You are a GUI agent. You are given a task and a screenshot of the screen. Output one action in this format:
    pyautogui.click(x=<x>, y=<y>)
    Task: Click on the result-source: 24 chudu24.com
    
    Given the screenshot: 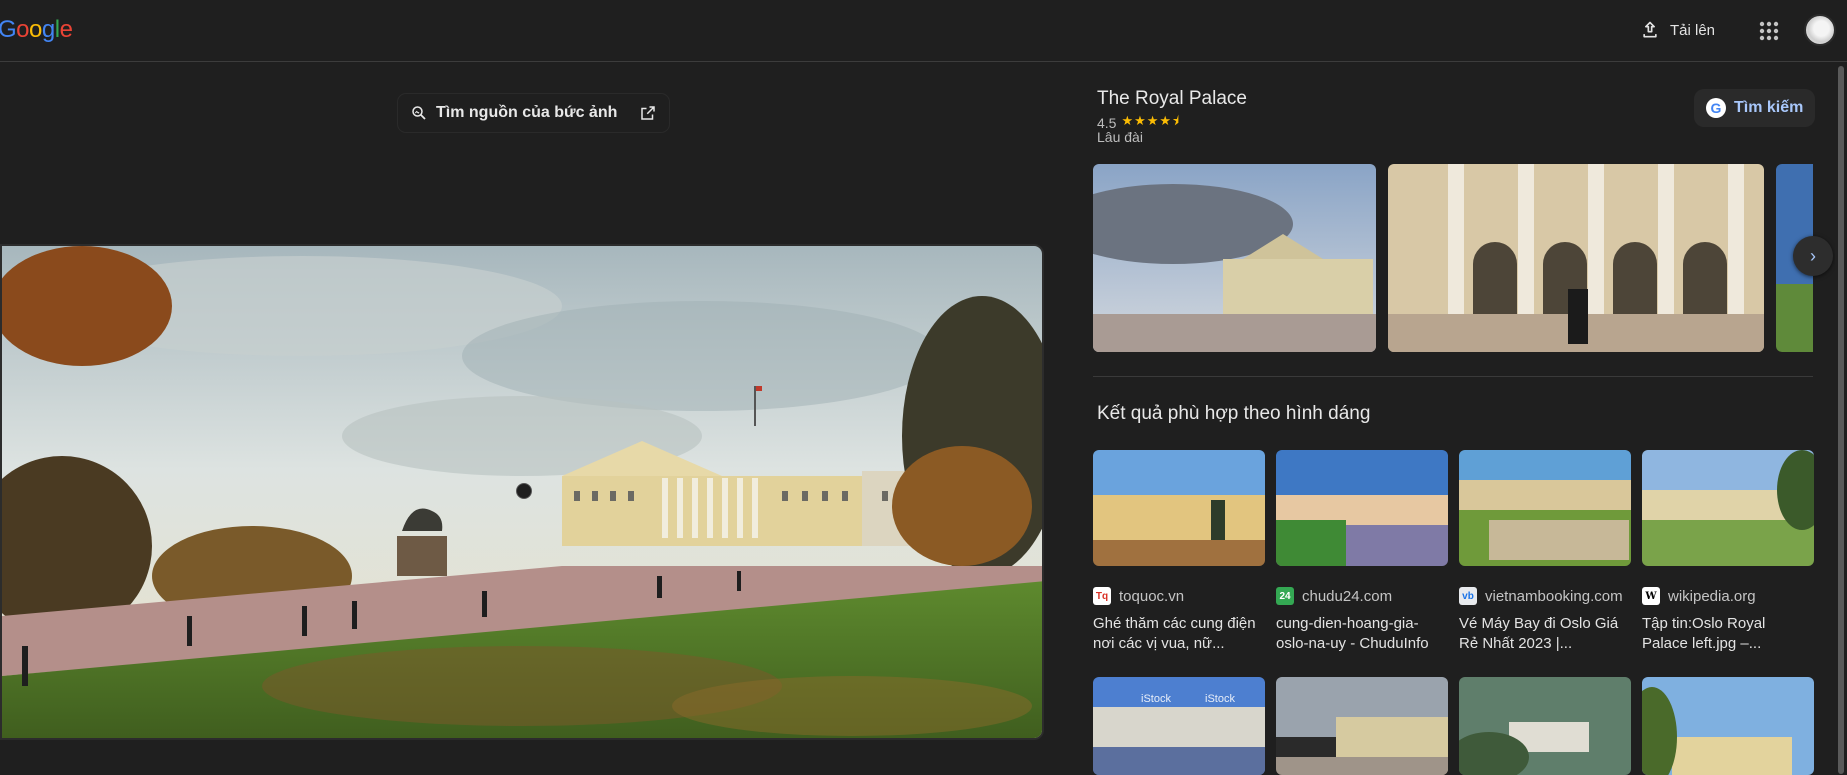 What is the action you would take?
    pyautogui.click(x=1362, y=596)
    